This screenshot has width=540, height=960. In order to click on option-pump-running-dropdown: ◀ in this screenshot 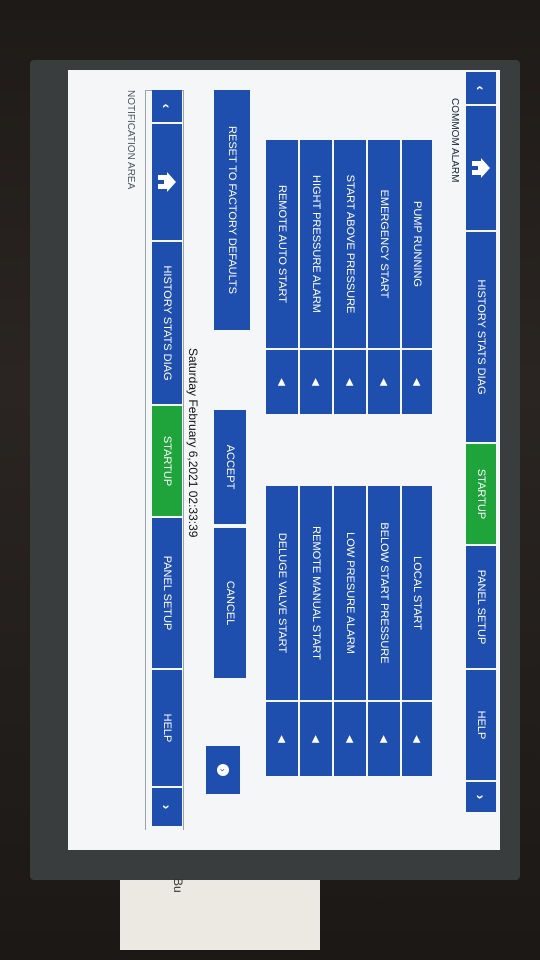, I will do `click(417, 382)`.